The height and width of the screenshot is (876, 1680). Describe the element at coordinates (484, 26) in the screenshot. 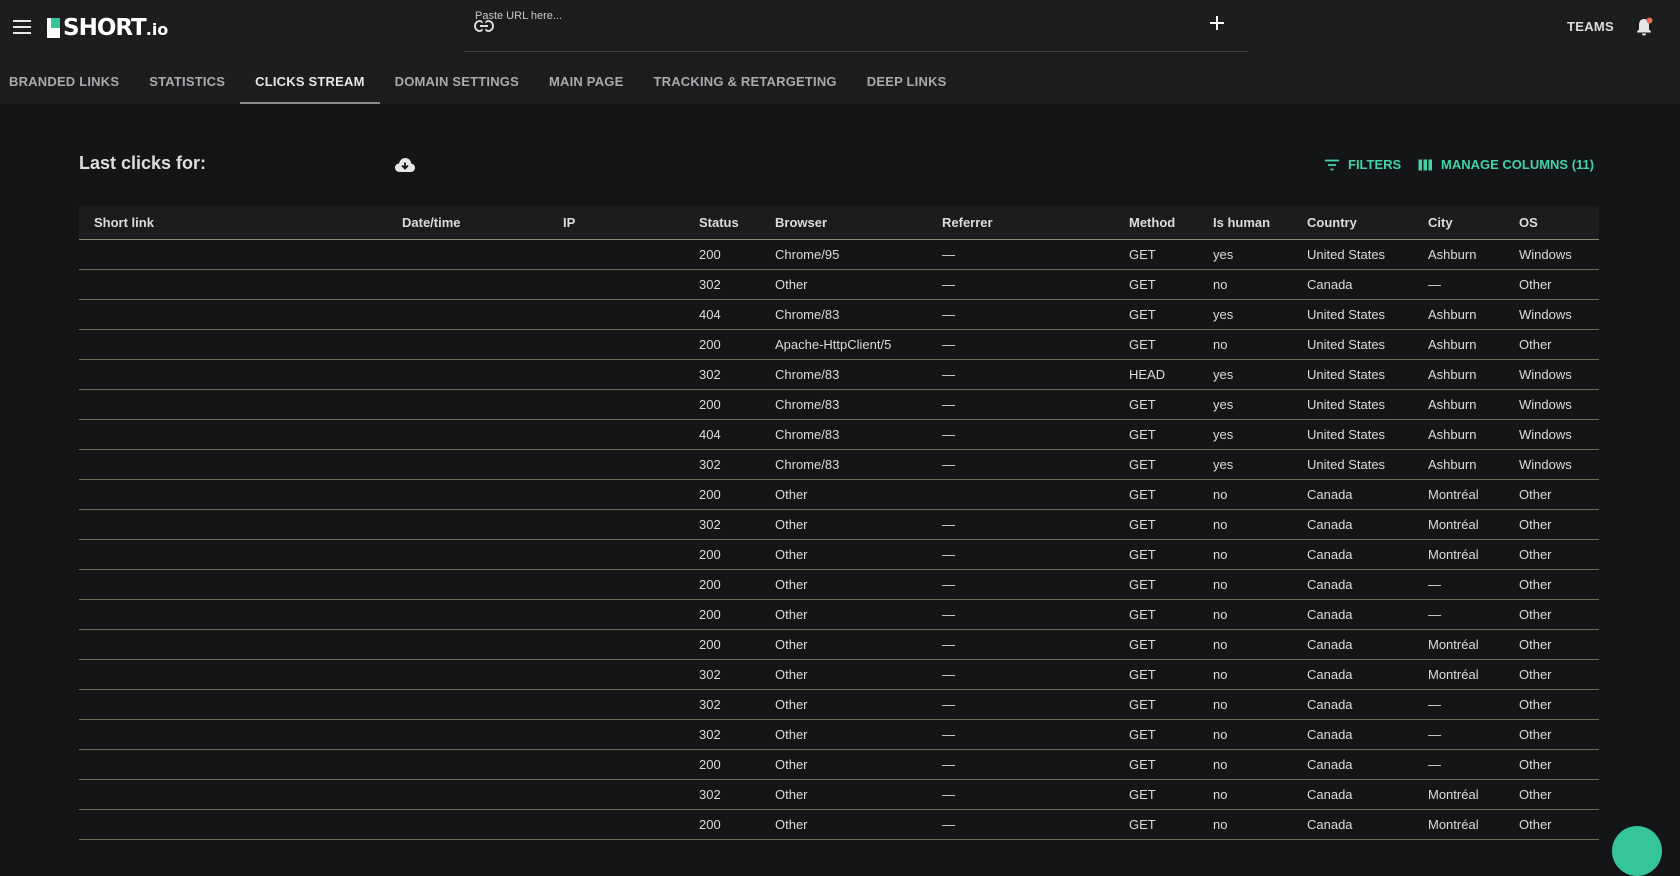

I see `link-icon` at that location.